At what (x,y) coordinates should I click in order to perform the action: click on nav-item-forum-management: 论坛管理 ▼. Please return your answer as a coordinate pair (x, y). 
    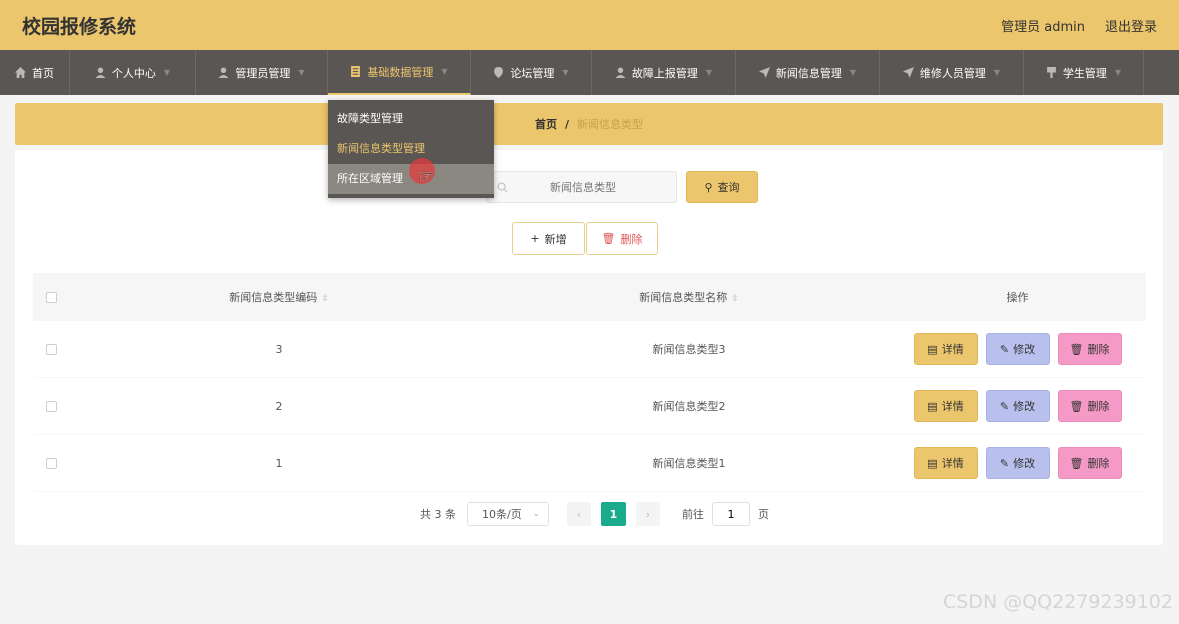
    Looking at the image, I should click on (531, 72).